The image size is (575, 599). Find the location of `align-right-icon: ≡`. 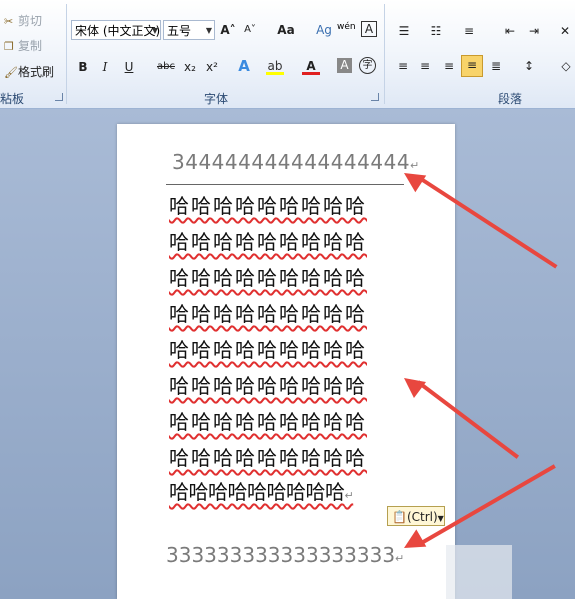

align-right-icon: ≡ is located at coordinates (449, 66).